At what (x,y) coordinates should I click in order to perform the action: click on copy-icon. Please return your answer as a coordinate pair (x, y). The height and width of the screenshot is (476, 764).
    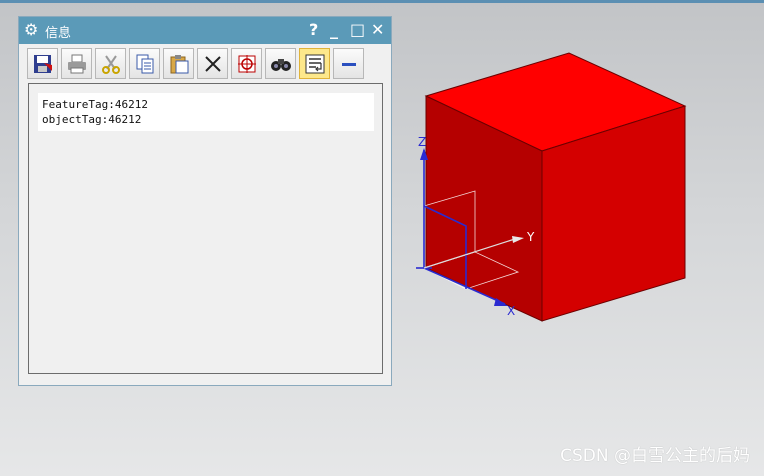
    Looking at the image, I should click on (144, 63).